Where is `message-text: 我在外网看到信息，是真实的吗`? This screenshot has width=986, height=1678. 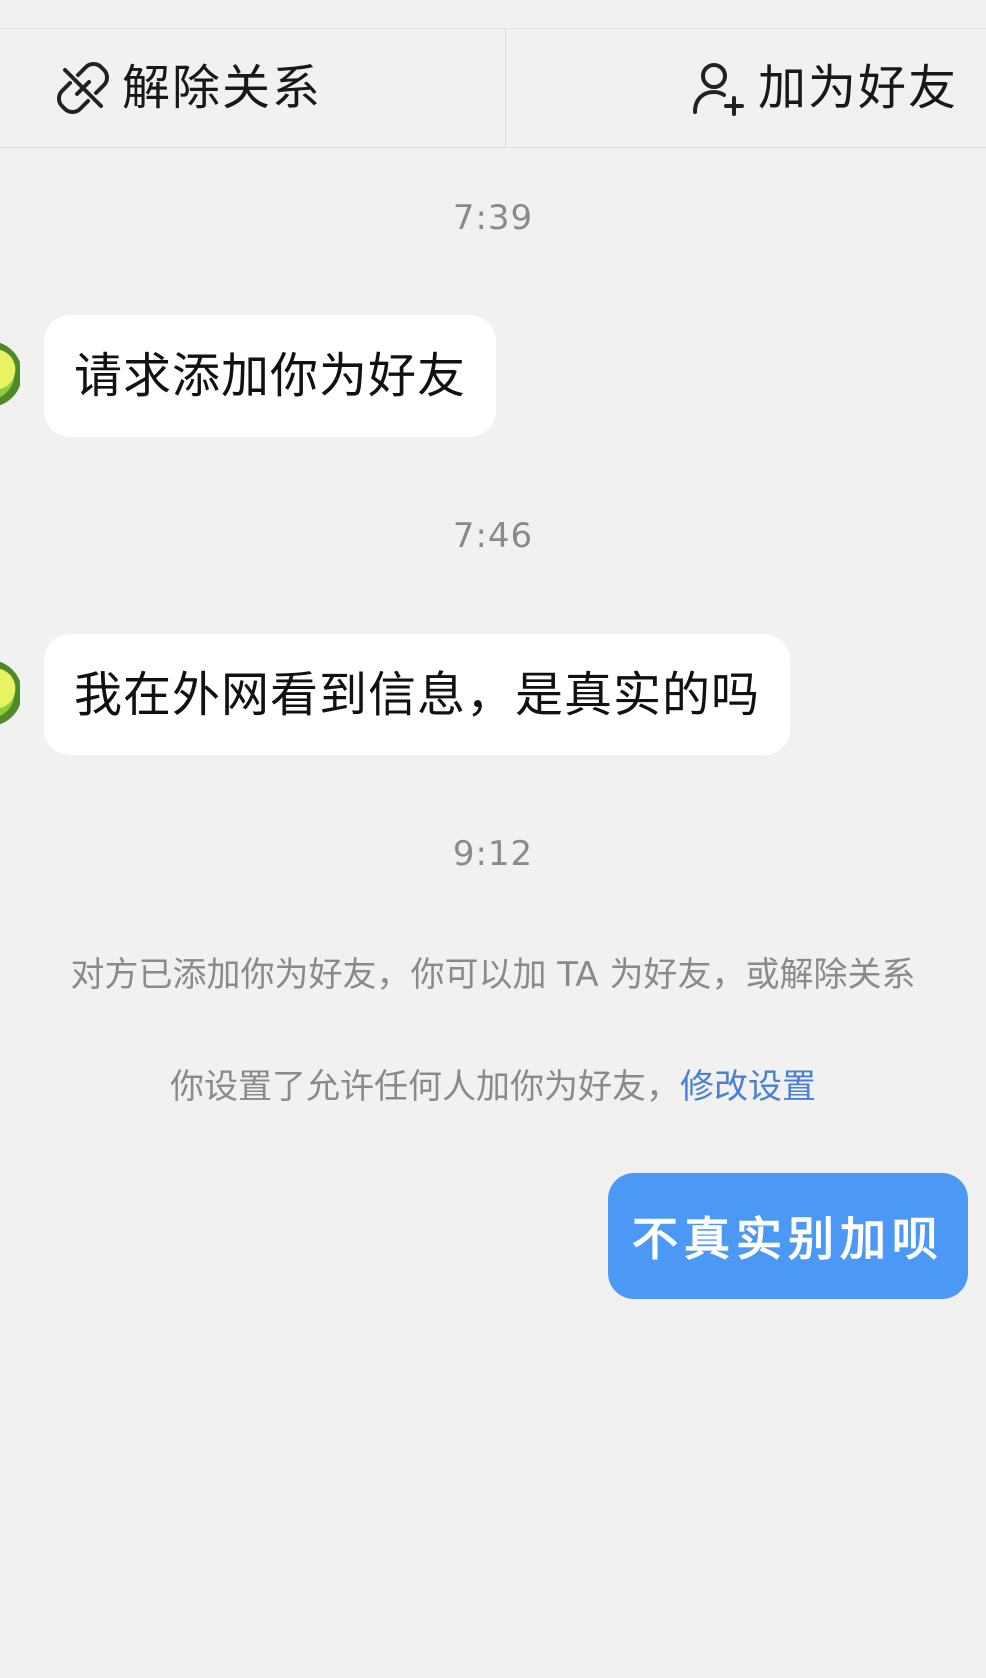 message-text: 我在外网看到信息，是真实的吗 is located at coordinates (417, 694).